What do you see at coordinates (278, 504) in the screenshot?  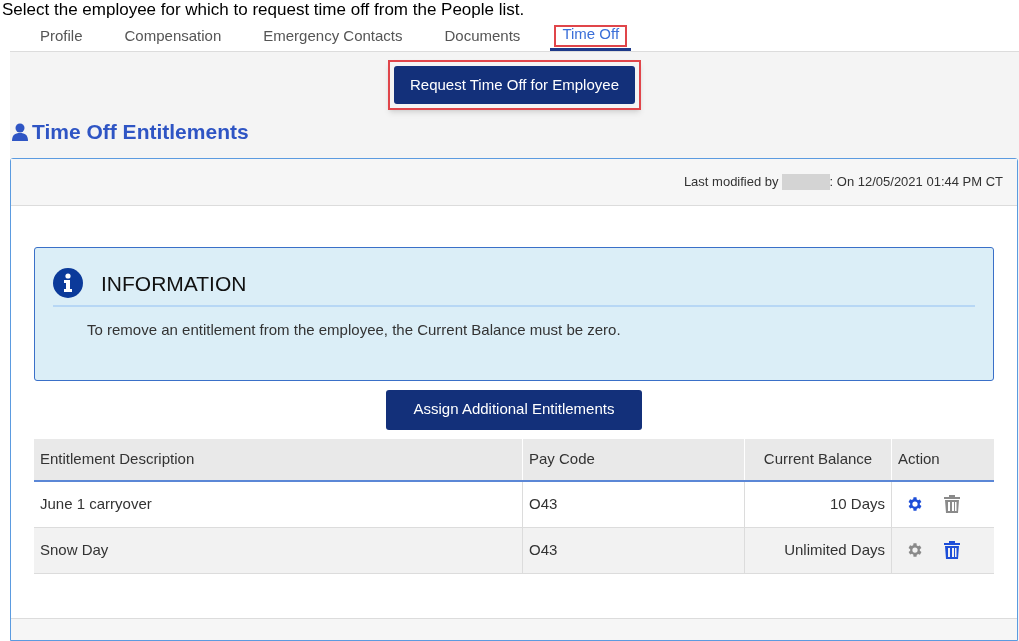 I see `table-cell: June 1 carryover` at bounding box center [278, 504].